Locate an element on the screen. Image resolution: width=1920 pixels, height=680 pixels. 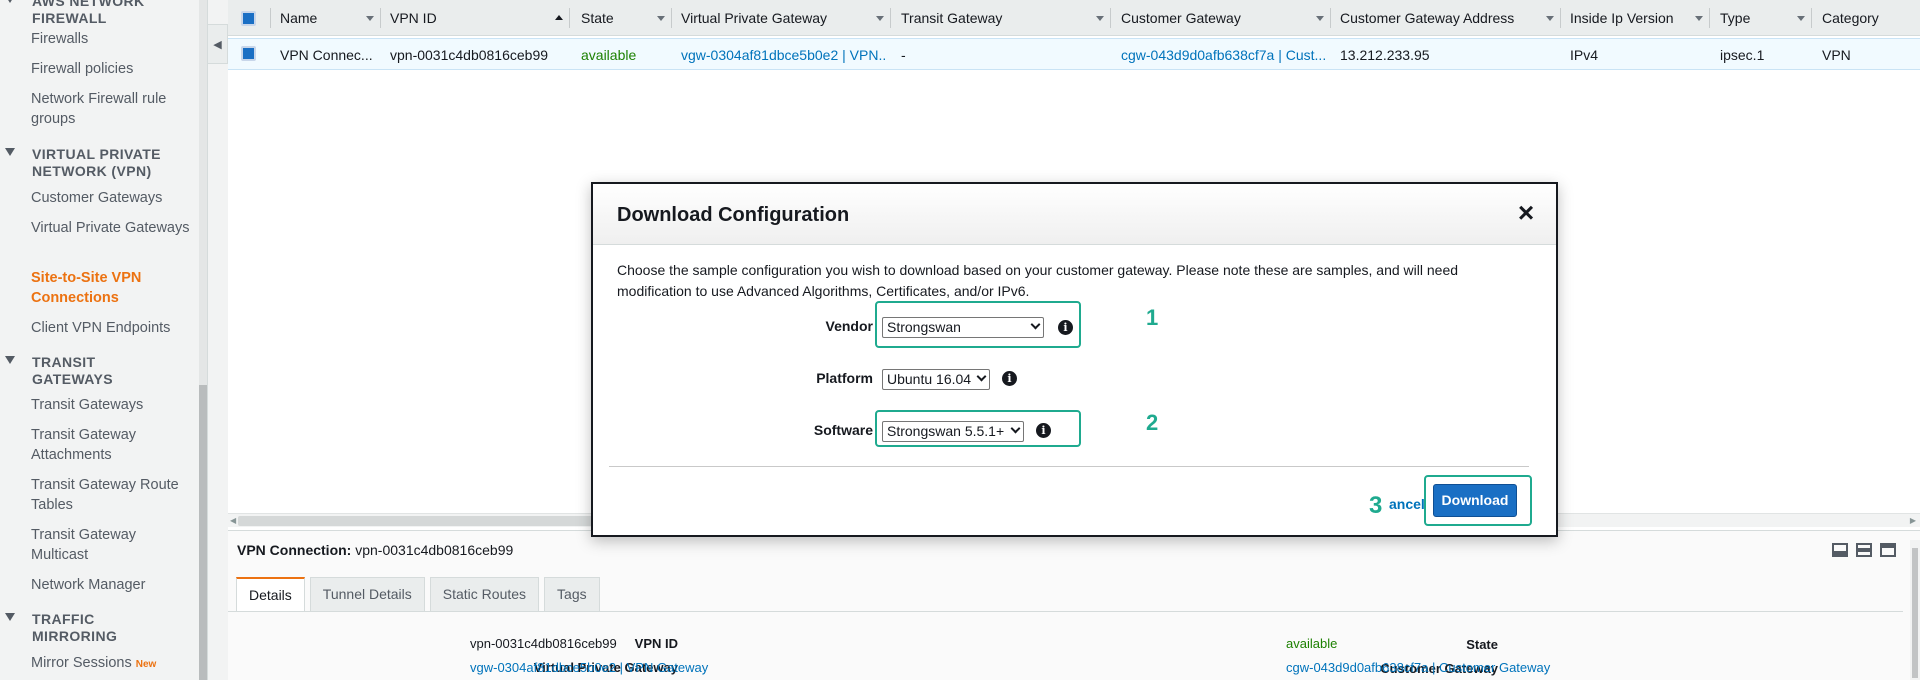
sidebar-item-firewall-rule-groups: Network Firewall rule groups is located at coordinates (113, 109).